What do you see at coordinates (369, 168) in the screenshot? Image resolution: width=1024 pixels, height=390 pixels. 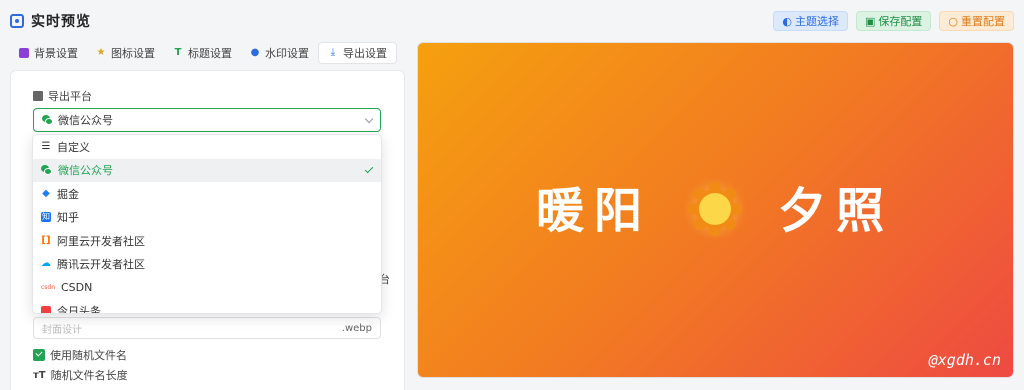 I see `check-icon` at bounding box center [369, 168].